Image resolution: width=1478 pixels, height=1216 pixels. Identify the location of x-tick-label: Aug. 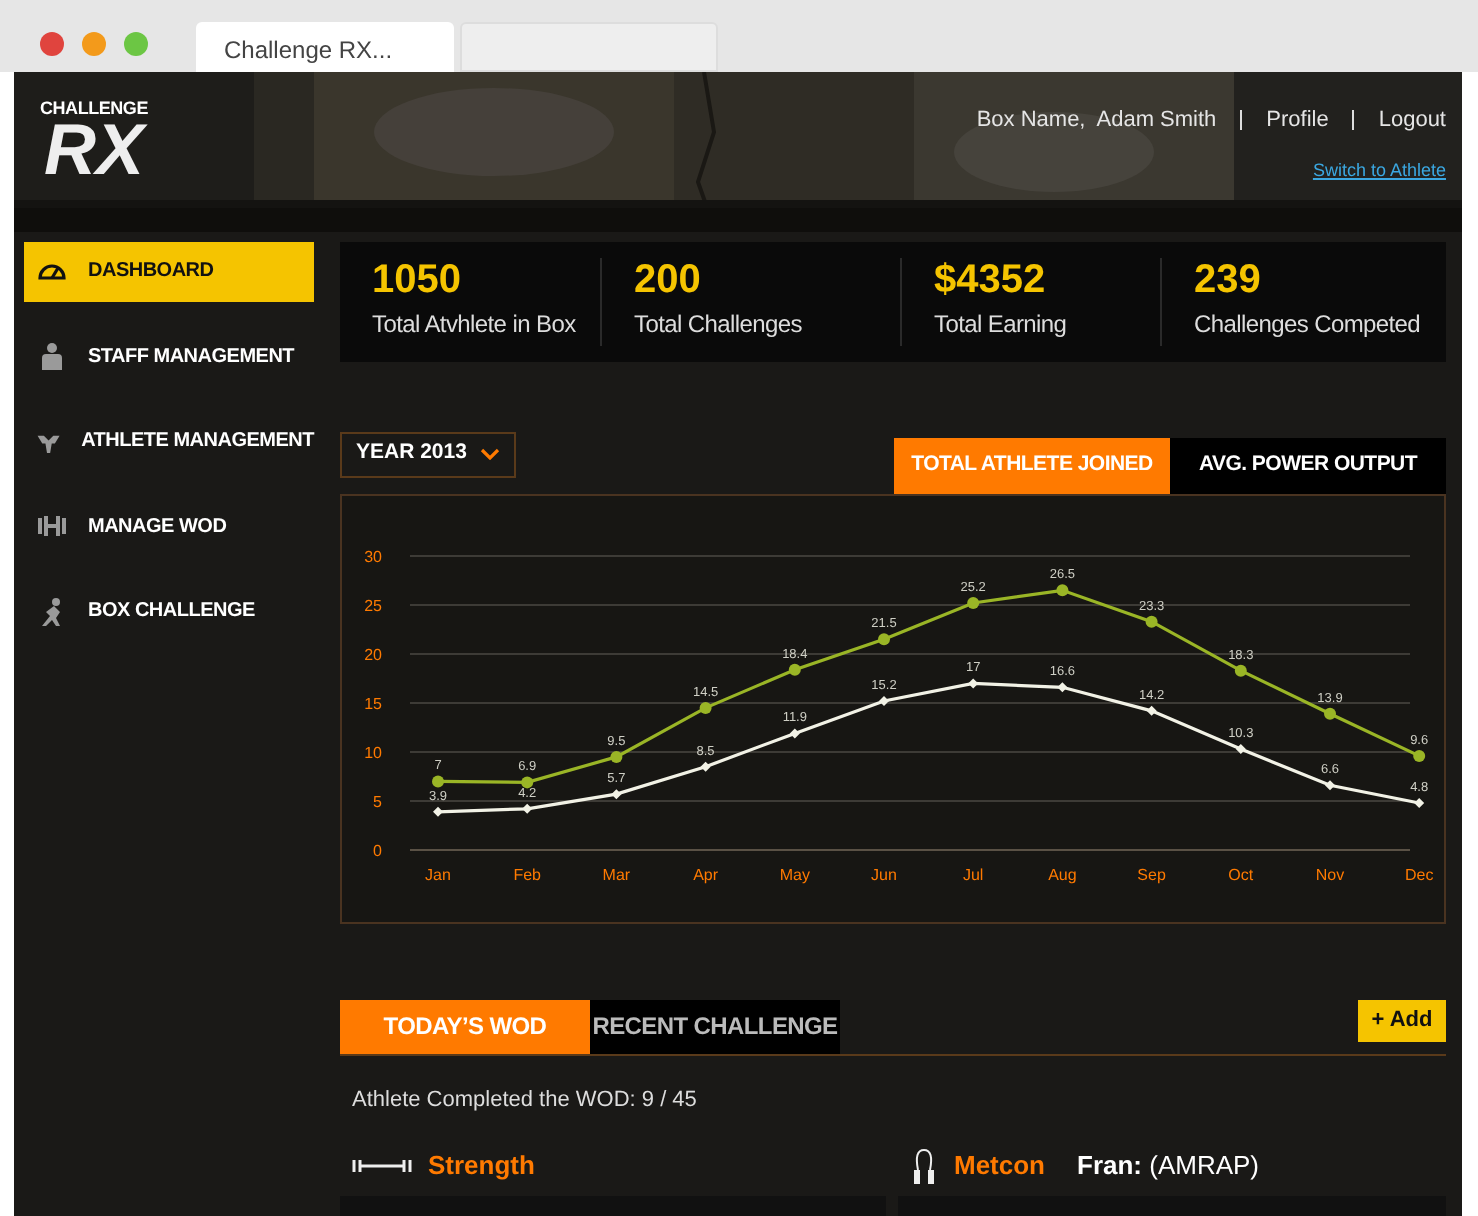
(1062, 874).